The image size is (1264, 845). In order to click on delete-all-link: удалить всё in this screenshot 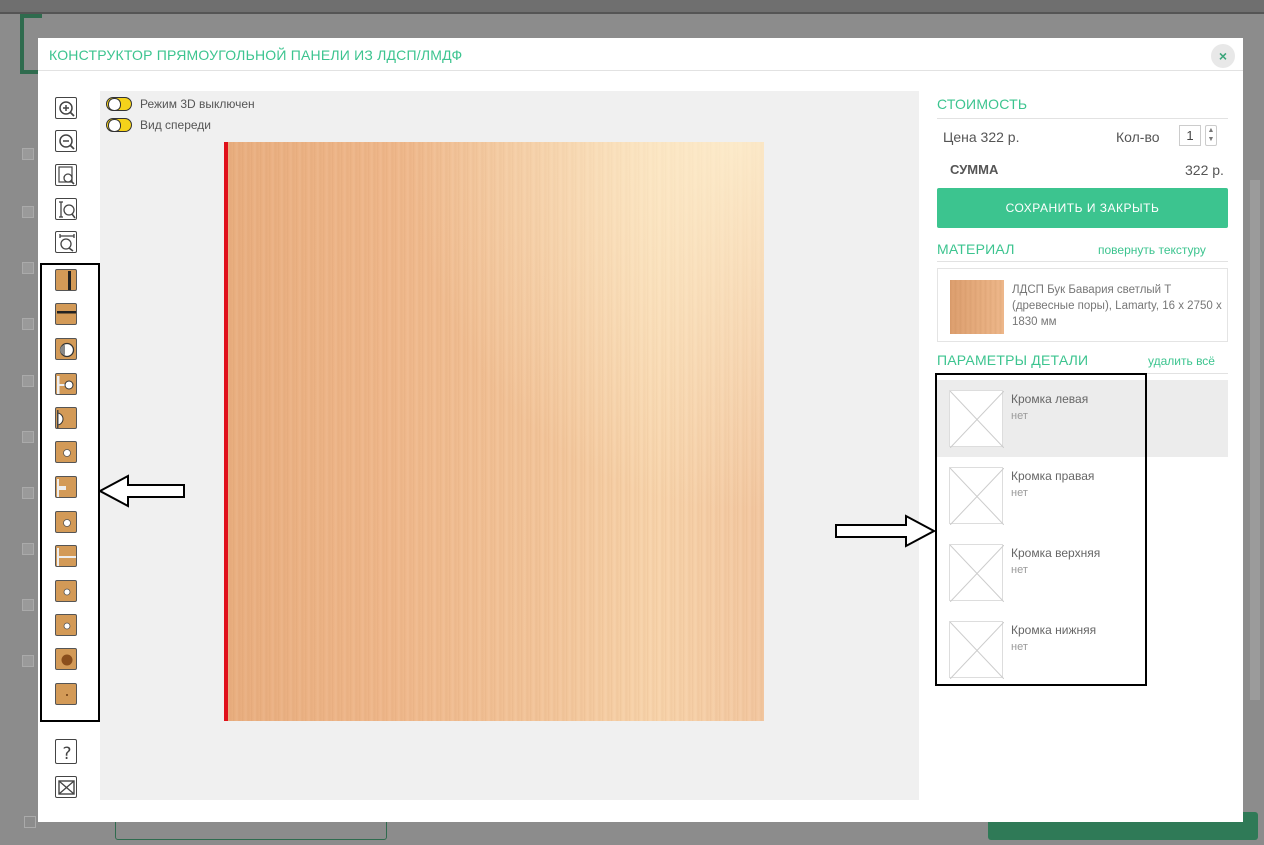, I will do `click(1181, 361)`.